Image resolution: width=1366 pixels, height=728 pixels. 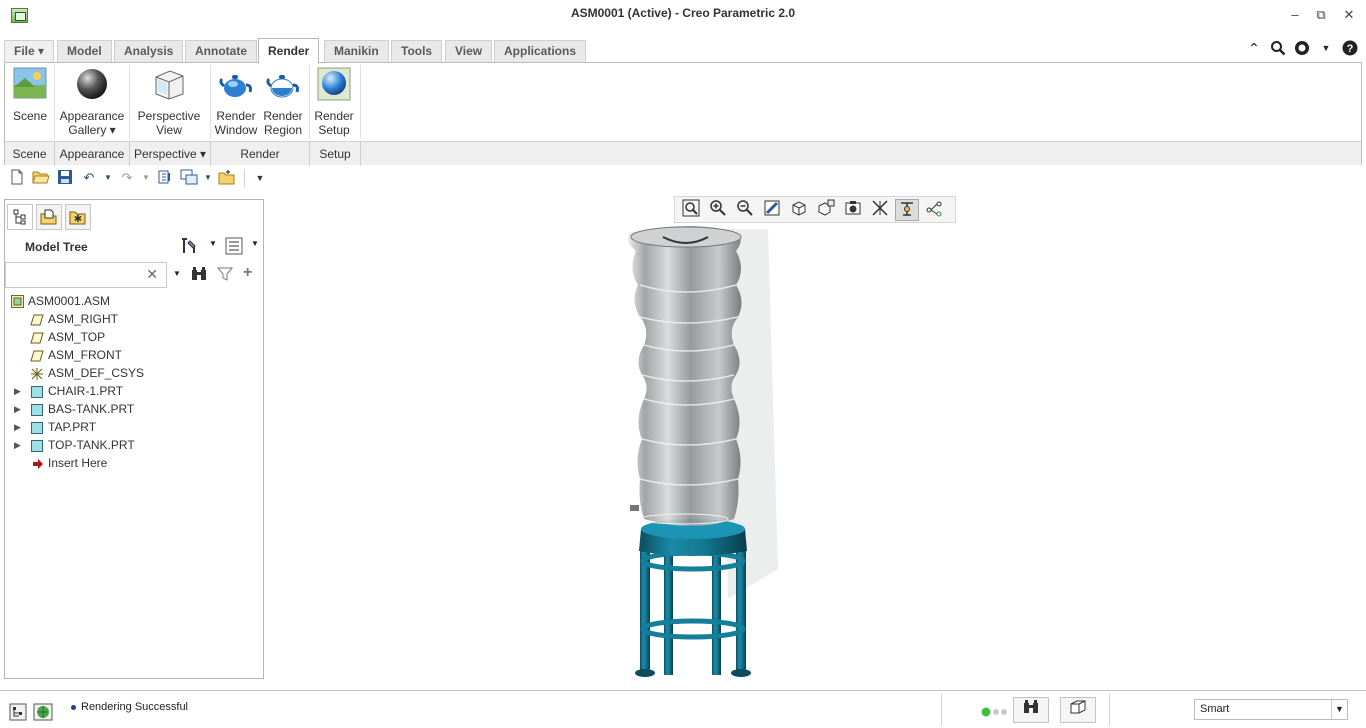 What do you see at coordinates (334, 130) in the screenshot?
I see `render-setup-label-2: Setup` at bounding box center [334, 130].